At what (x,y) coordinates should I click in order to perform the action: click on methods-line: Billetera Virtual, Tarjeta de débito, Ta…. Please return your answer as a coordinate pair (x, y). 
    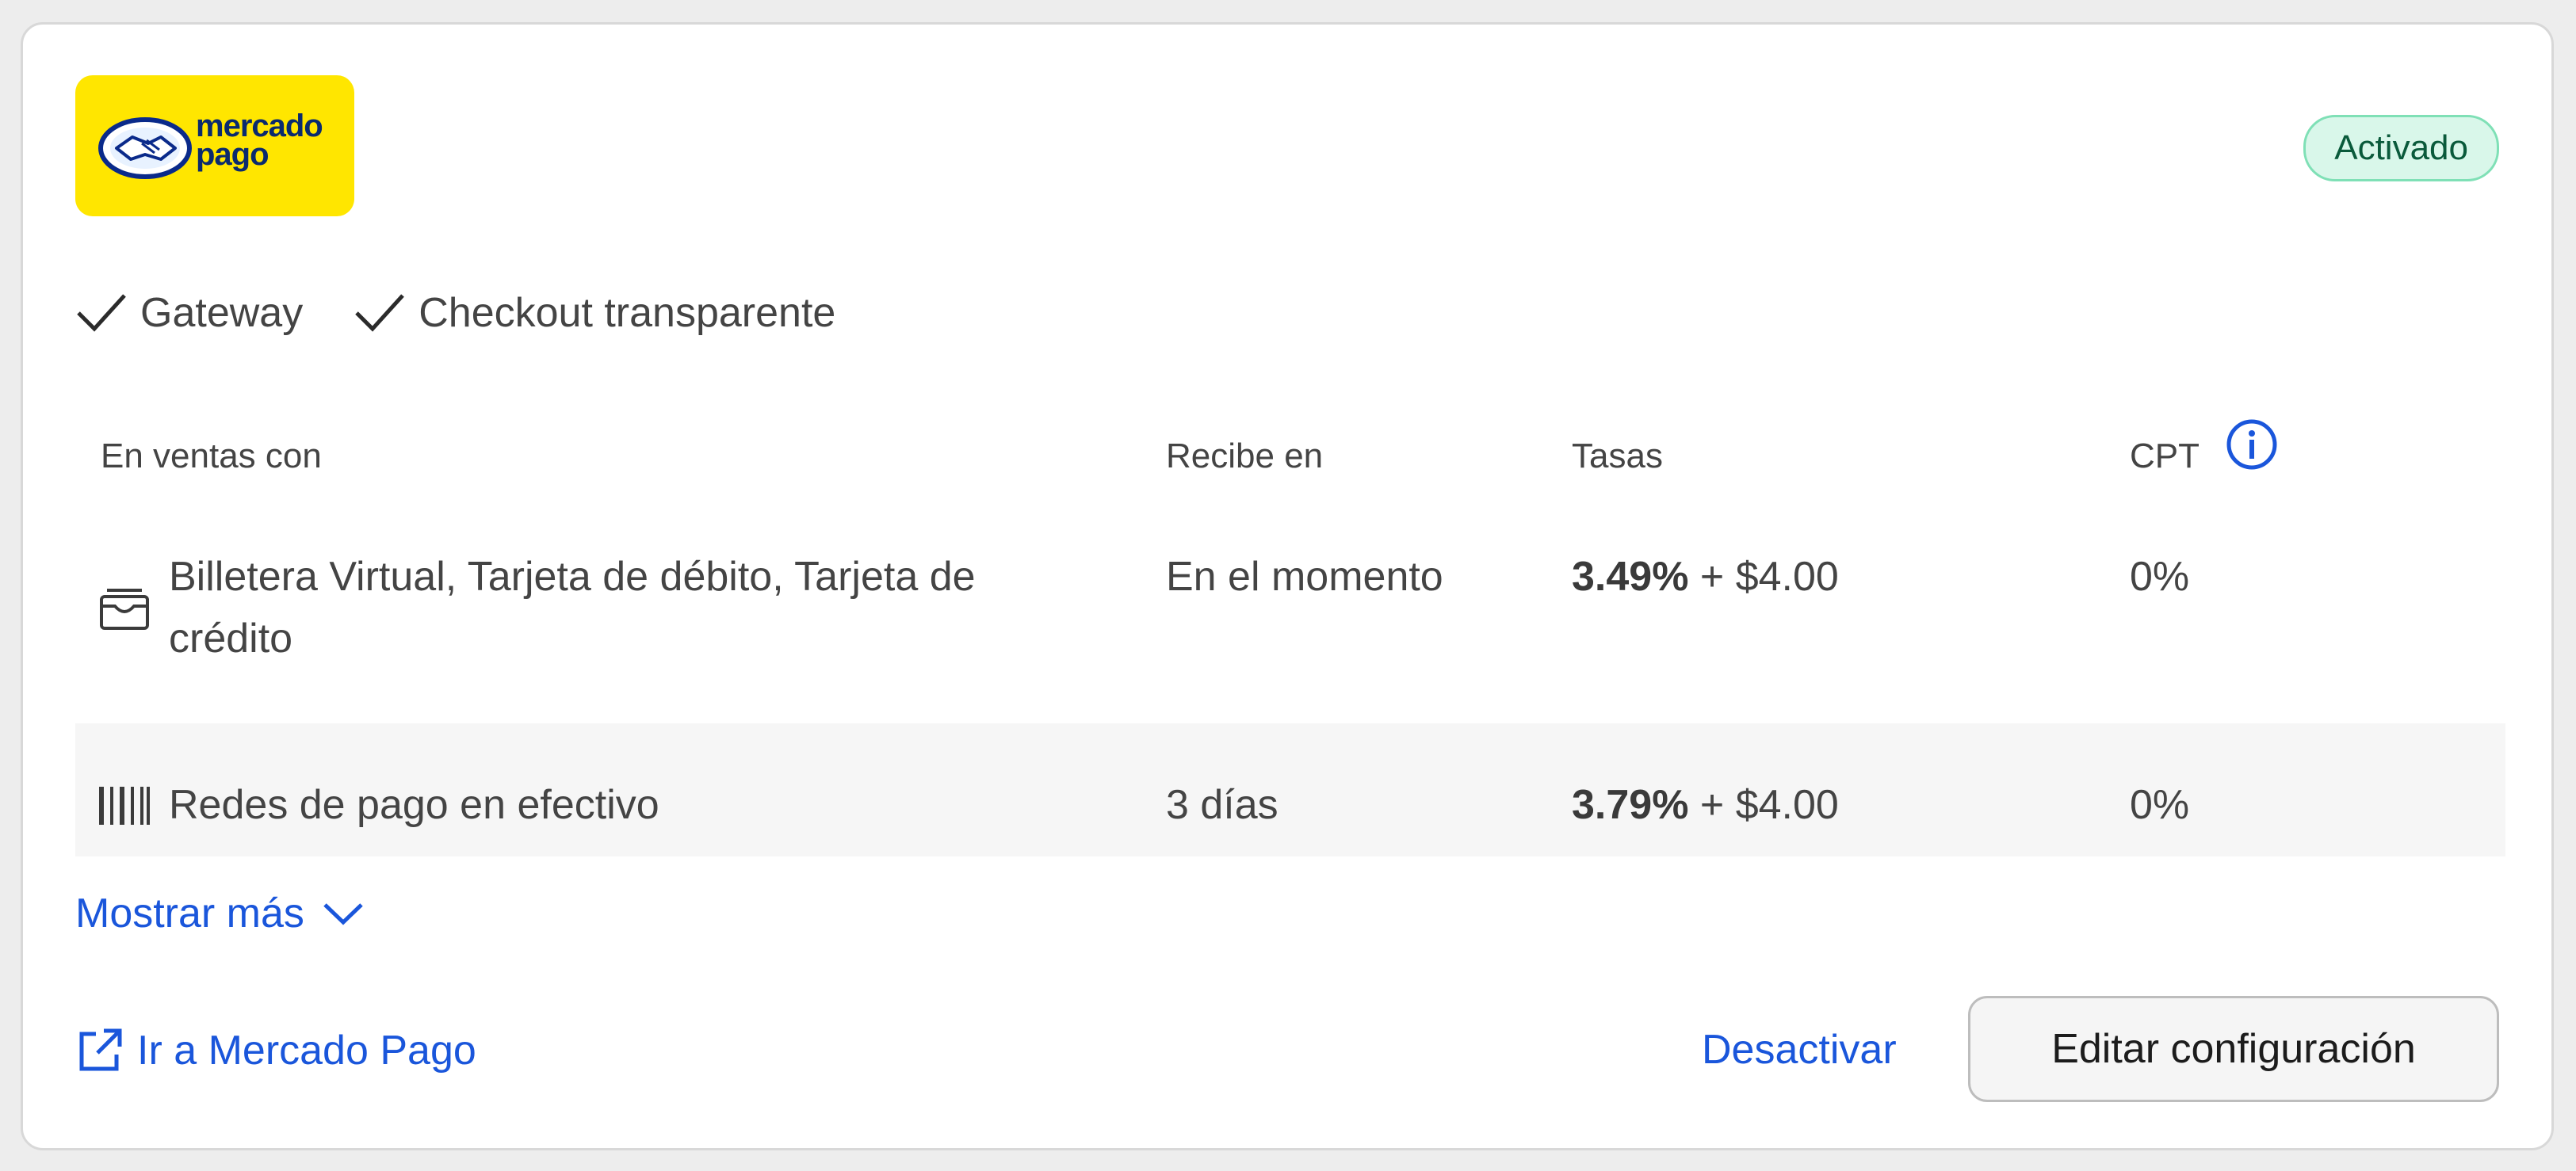
    Looking at the image, I should click on (573, 577).